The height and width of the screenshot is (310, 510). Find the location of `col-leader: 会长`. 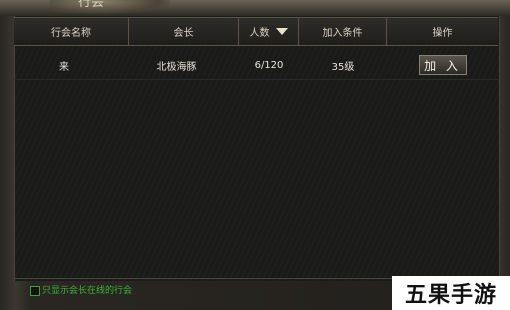

col-leader: 会长 is located at coordinates (184, 31).